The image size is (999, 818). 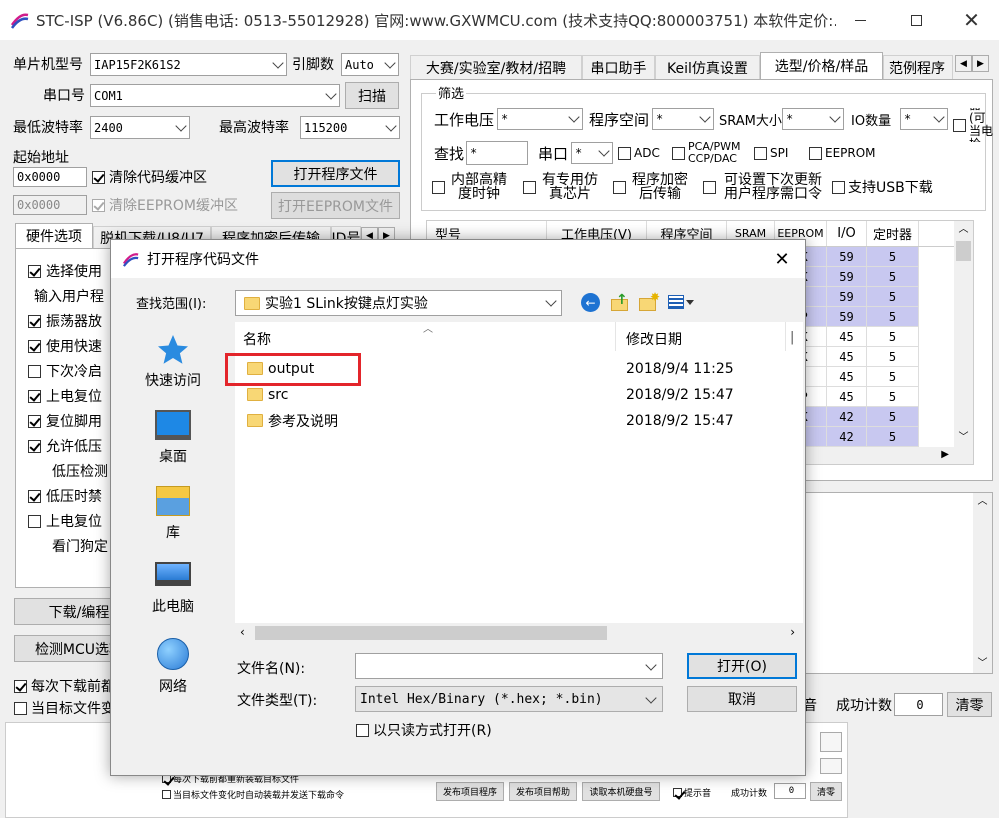 I want to click on clear-code-checkbox, so click(x=98, y=177).